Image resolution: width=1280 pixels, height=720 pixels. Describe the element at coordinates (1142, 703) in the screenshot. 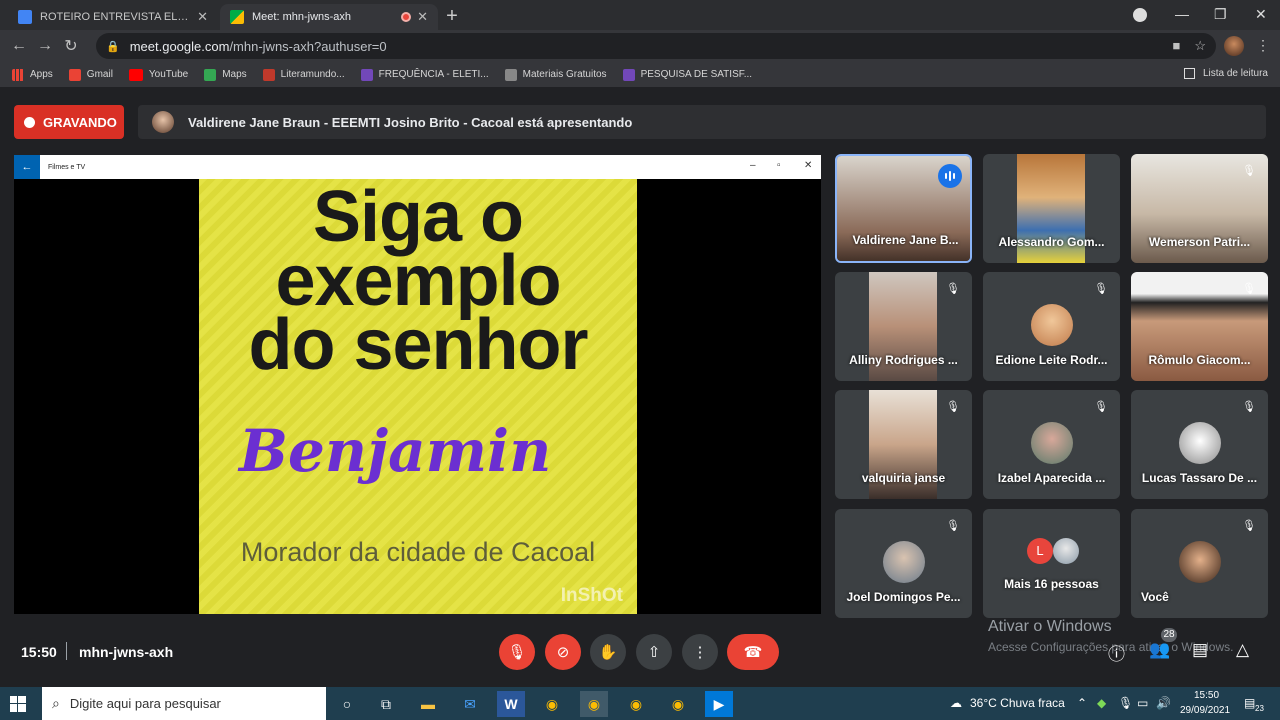

I see `battery-icon: ▭` at that location.